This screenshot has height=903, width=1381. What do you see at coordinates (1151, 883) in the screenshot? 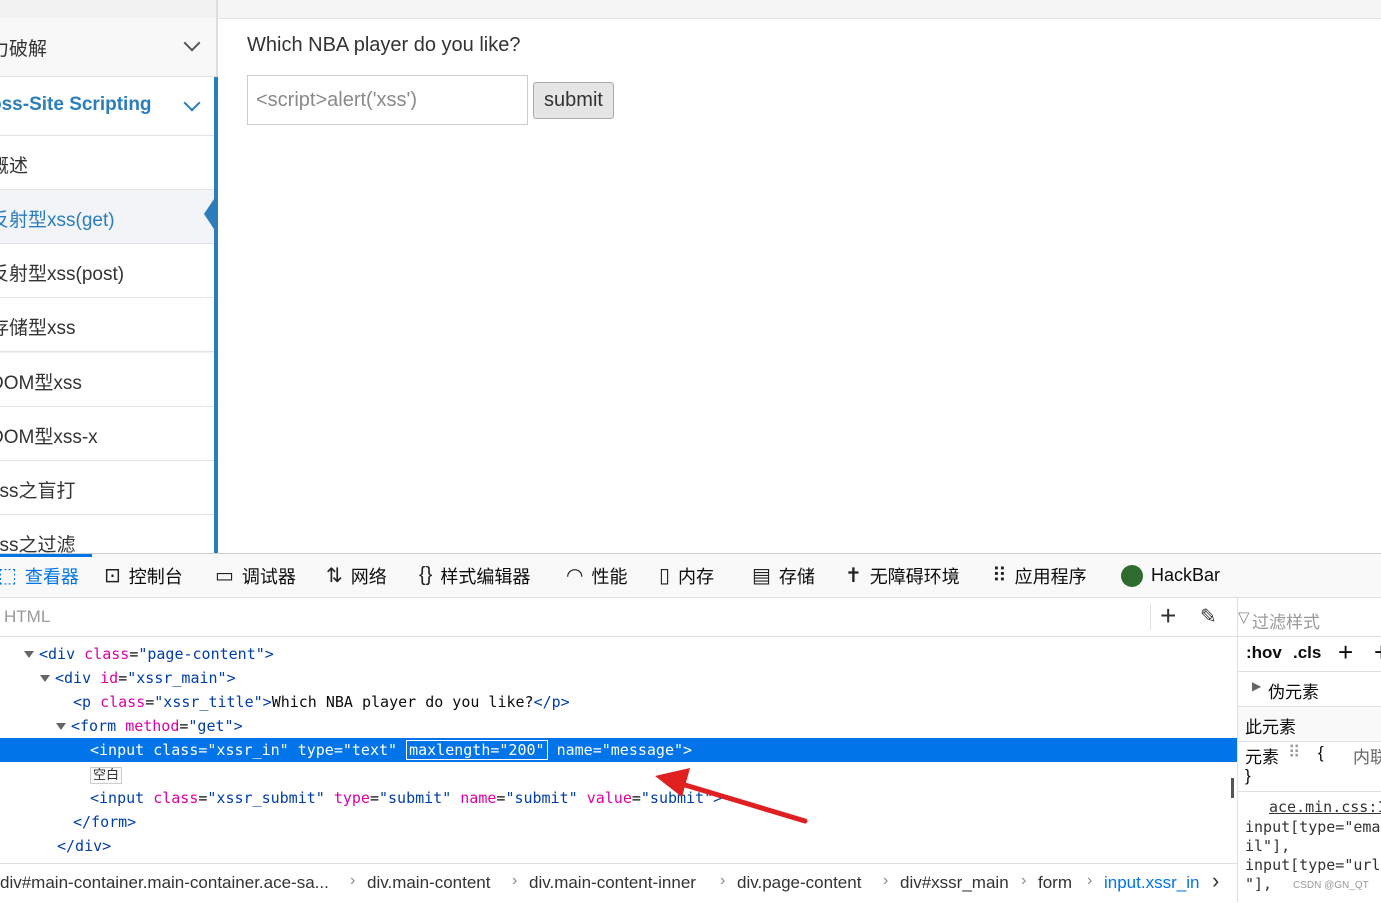
I see `breadcrumb-item-current: input.xssr_in` at bounding box center [1151, 883].